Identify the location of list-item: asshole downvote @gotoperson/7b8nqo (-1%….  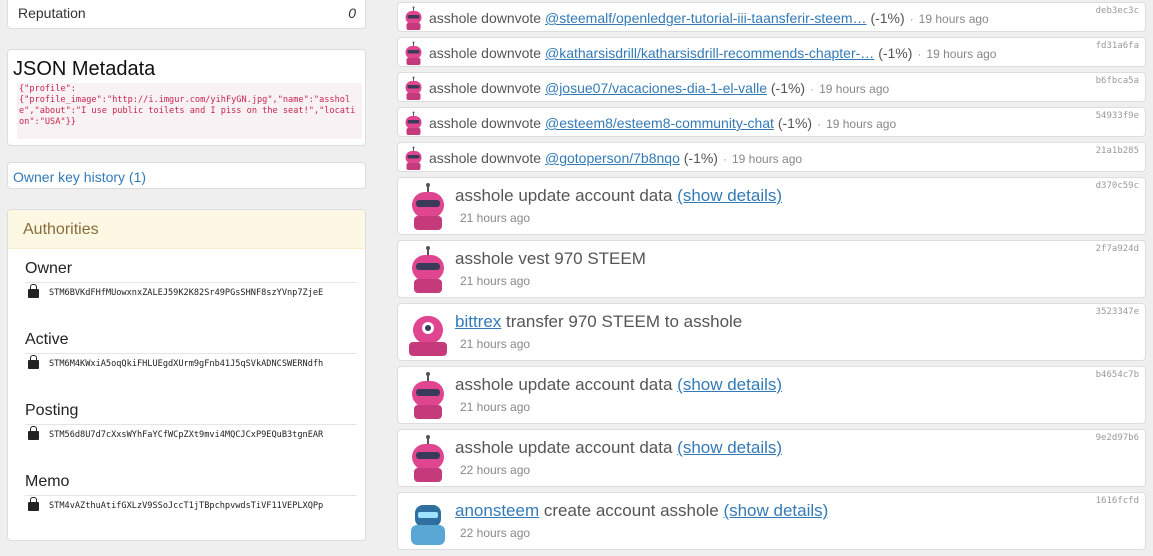
(771, 157).